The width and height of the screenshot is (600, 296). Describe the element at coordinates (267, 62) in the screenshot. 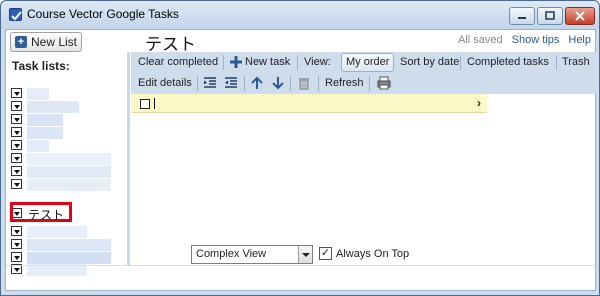

I see `new-task-button: New task` at that location.